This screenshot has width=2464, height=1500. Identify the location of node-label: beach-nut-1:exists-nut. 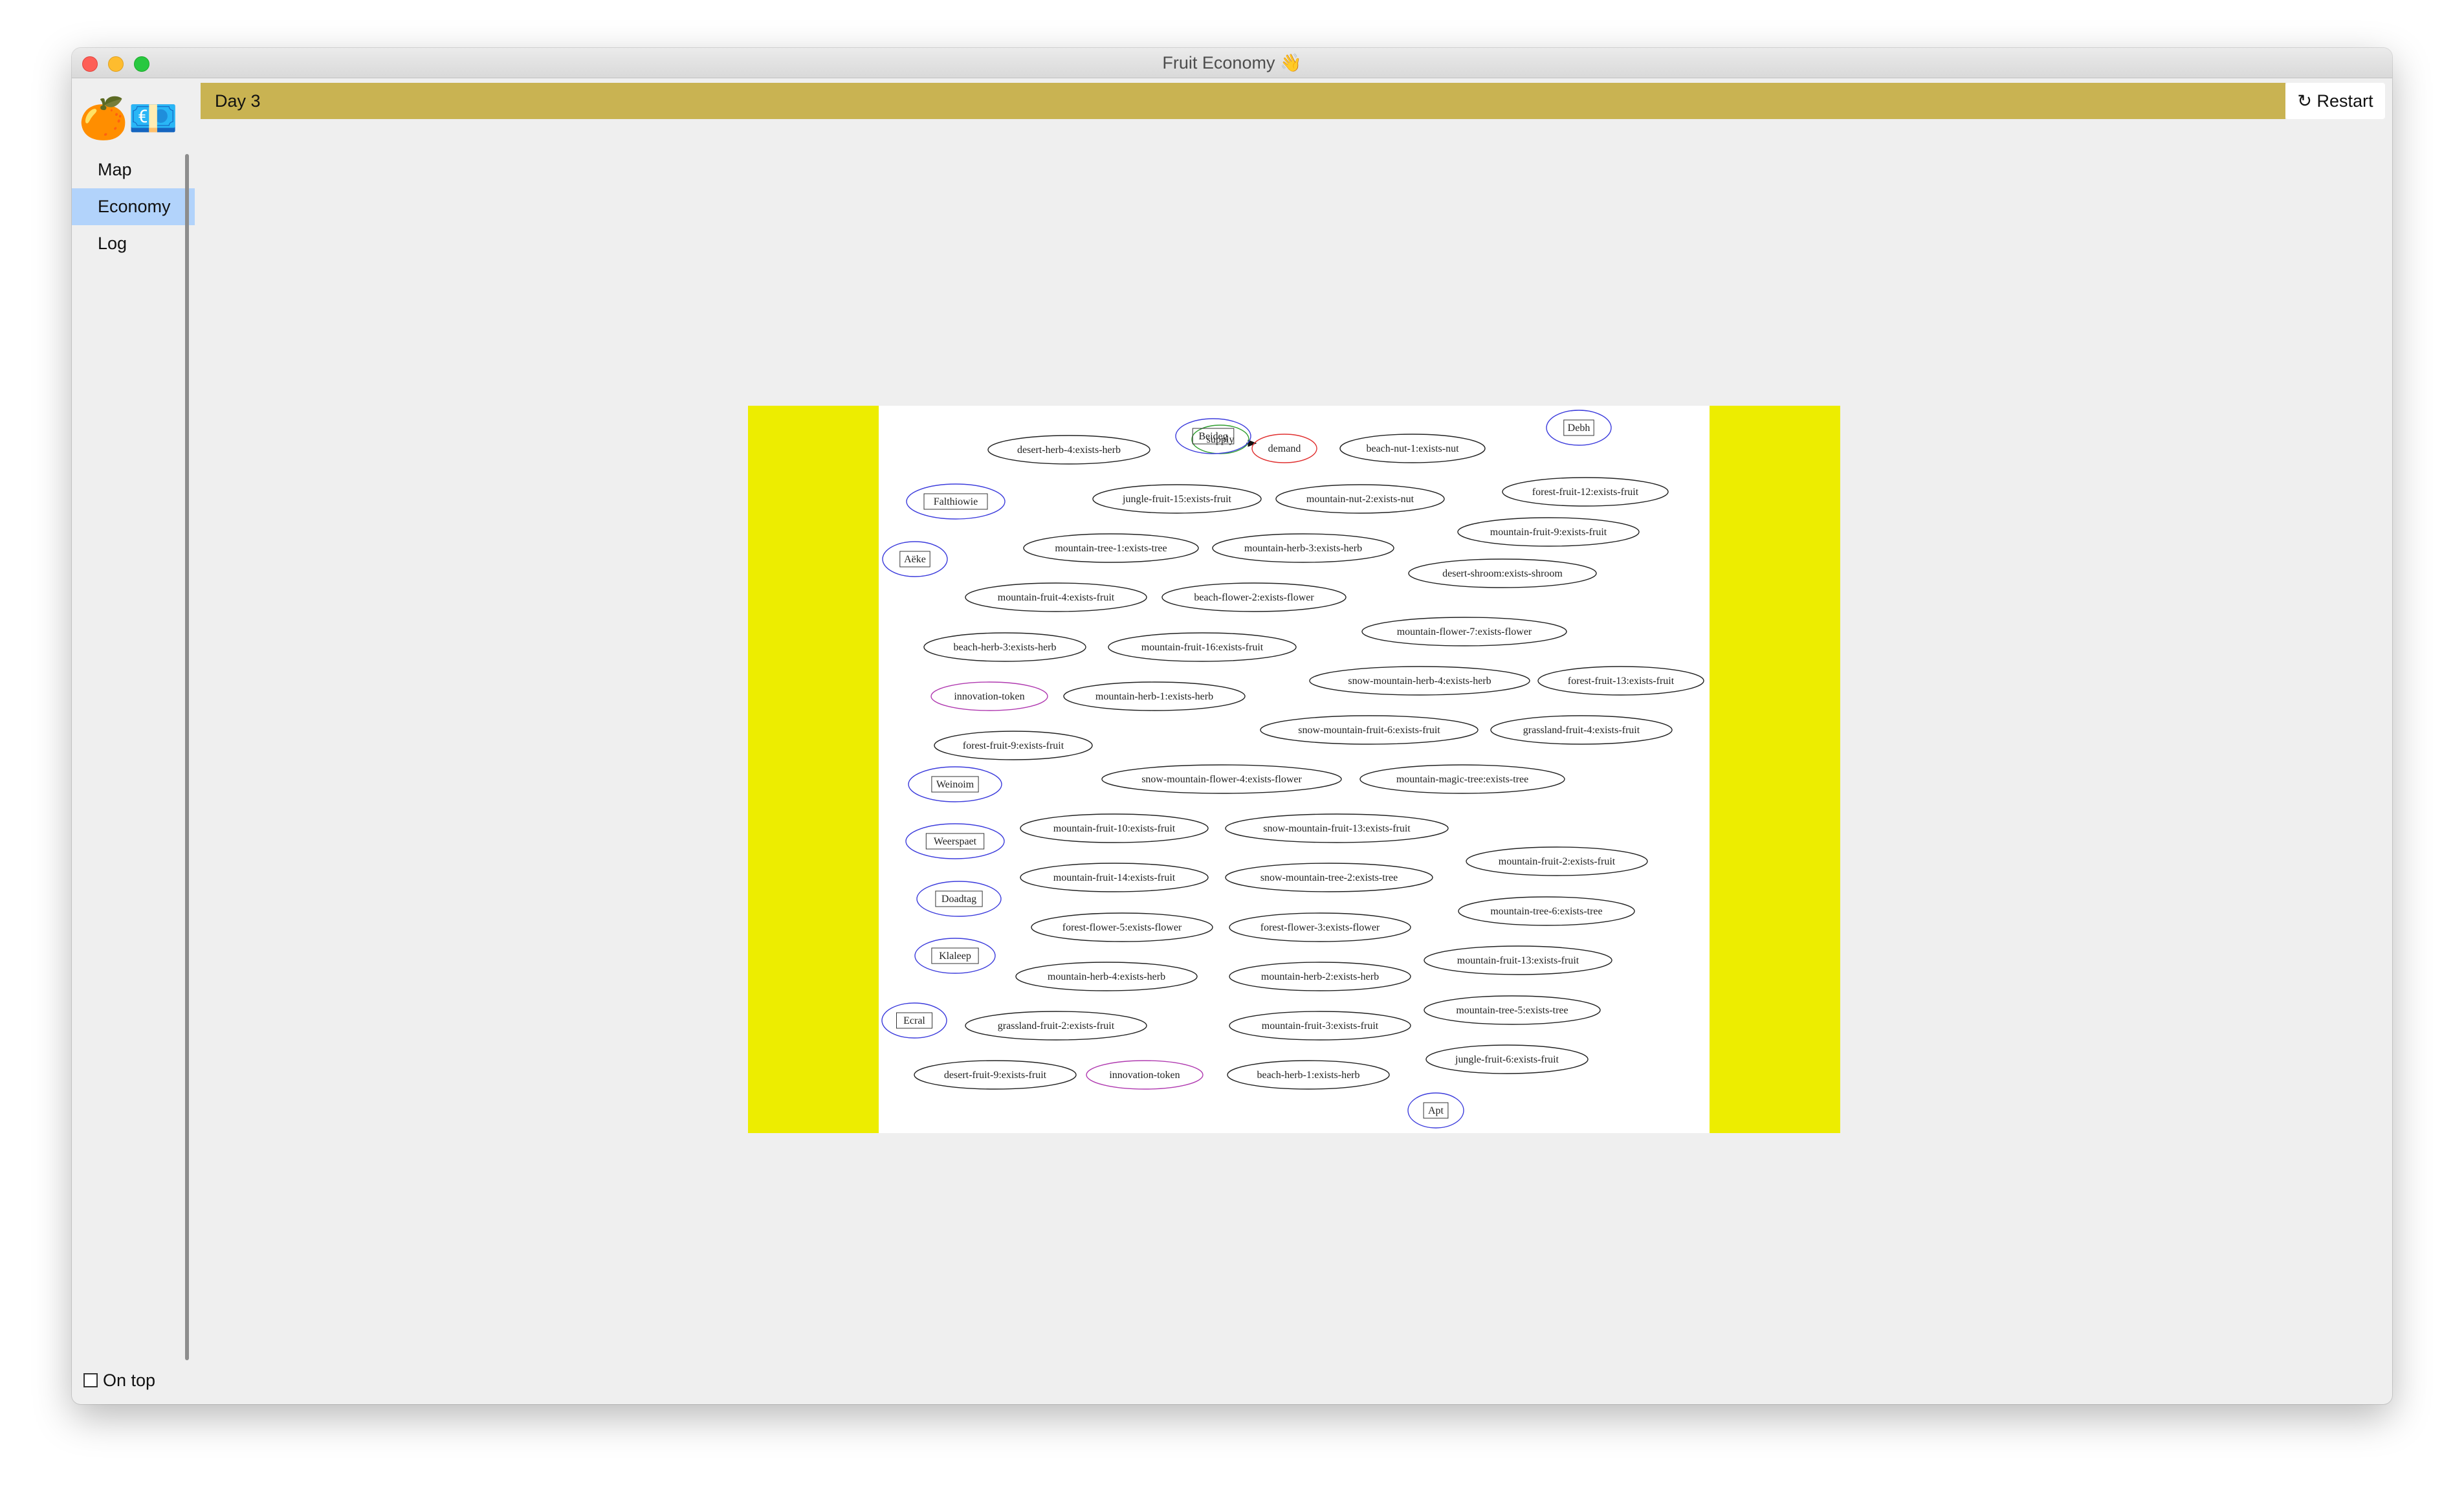
(1412, 448).